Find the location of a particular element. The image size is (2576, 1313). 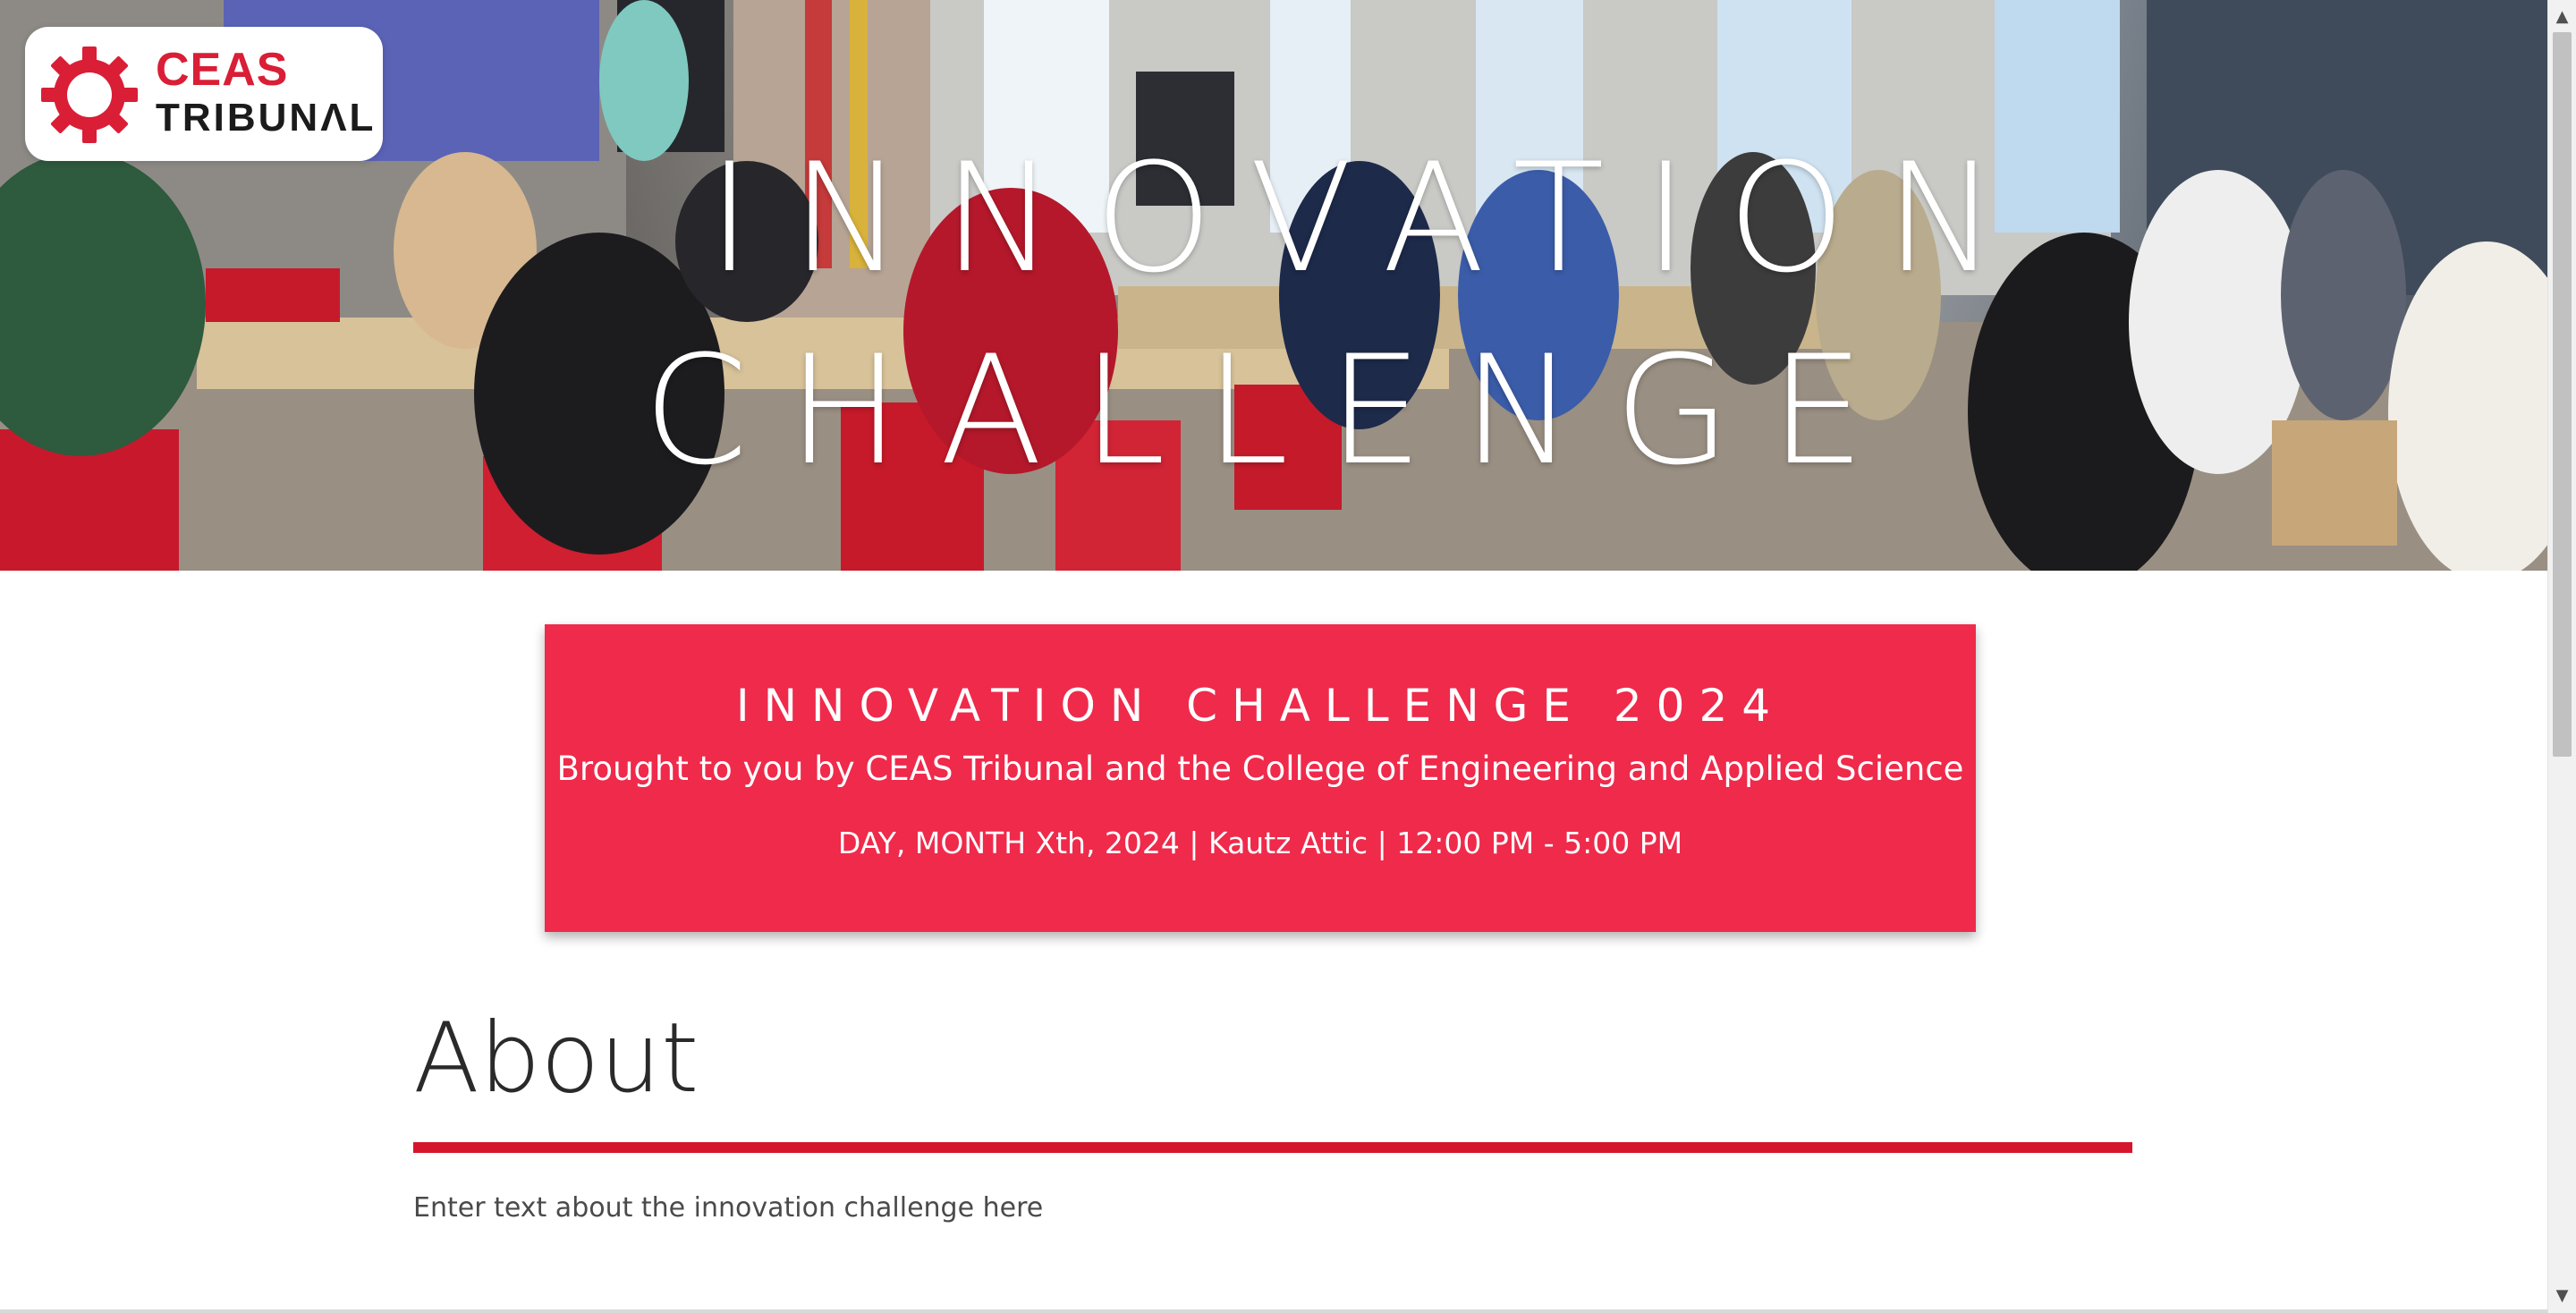

ceas-tribunal-logo: CEAS TRIBUNΛL is located at coordinates (204, 94).